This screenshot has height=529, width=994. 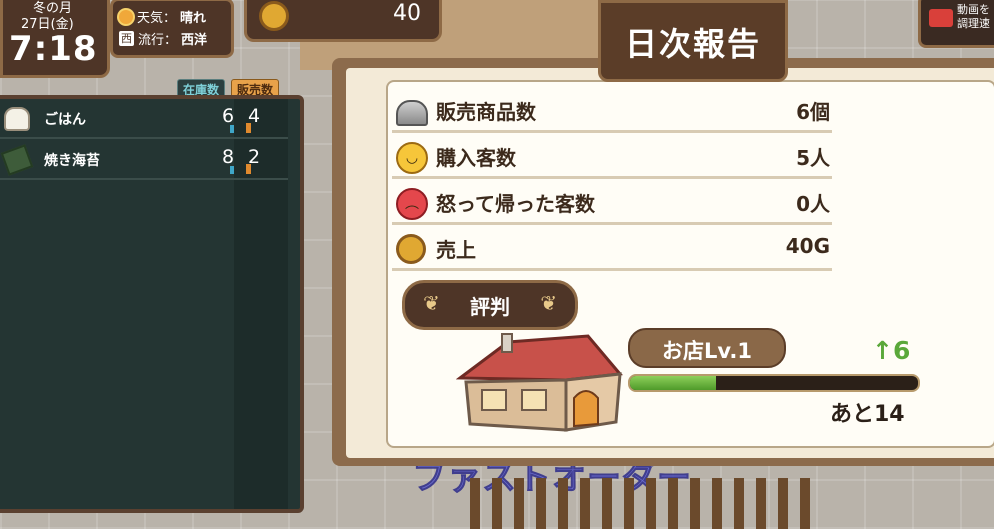 I want to click on rice-bowl-icon, so click(x=17, y=119).